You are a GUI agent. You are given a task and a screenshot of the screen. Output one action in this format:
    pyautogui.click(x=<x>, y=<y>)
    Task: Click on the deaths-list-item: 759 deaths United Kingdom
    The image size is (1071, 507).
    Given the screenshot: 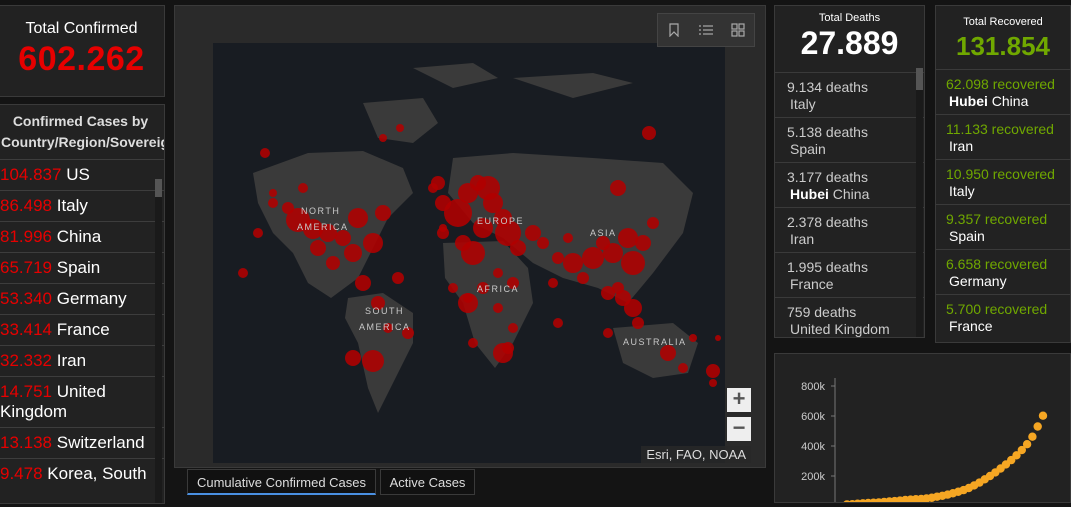 What is the action you would take?
    pyautogui.click(x=849, y=317)
    